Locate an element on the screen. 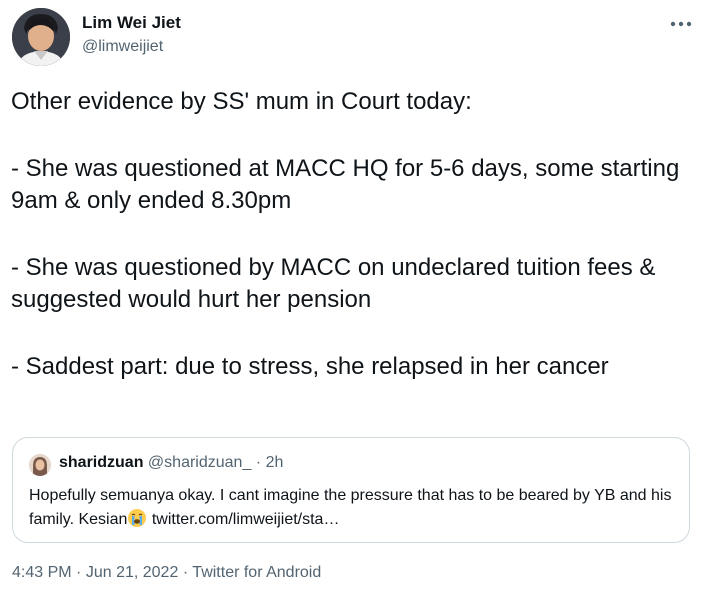 The height and width of the screenshot is (600, 706). quoted-avatar-photo is located at coordinates (40, 465).